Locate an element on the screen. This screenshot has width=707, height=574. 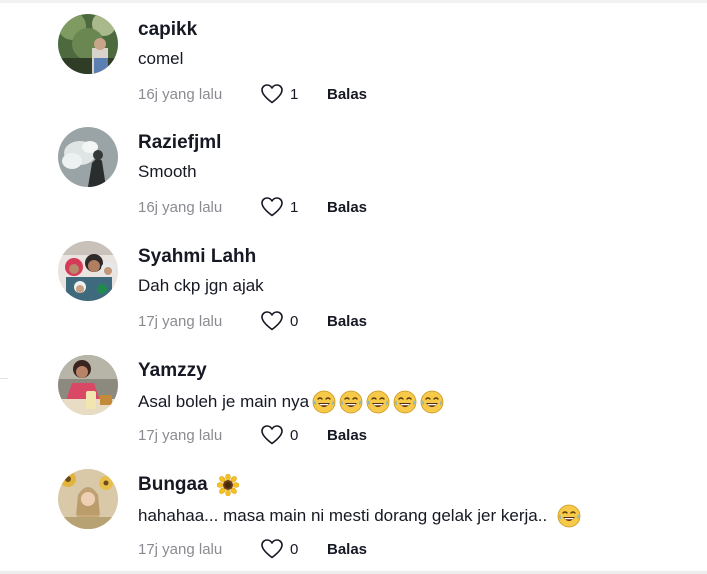
comment-username: Syahmi Lahh is located at coordinates (197, 257).